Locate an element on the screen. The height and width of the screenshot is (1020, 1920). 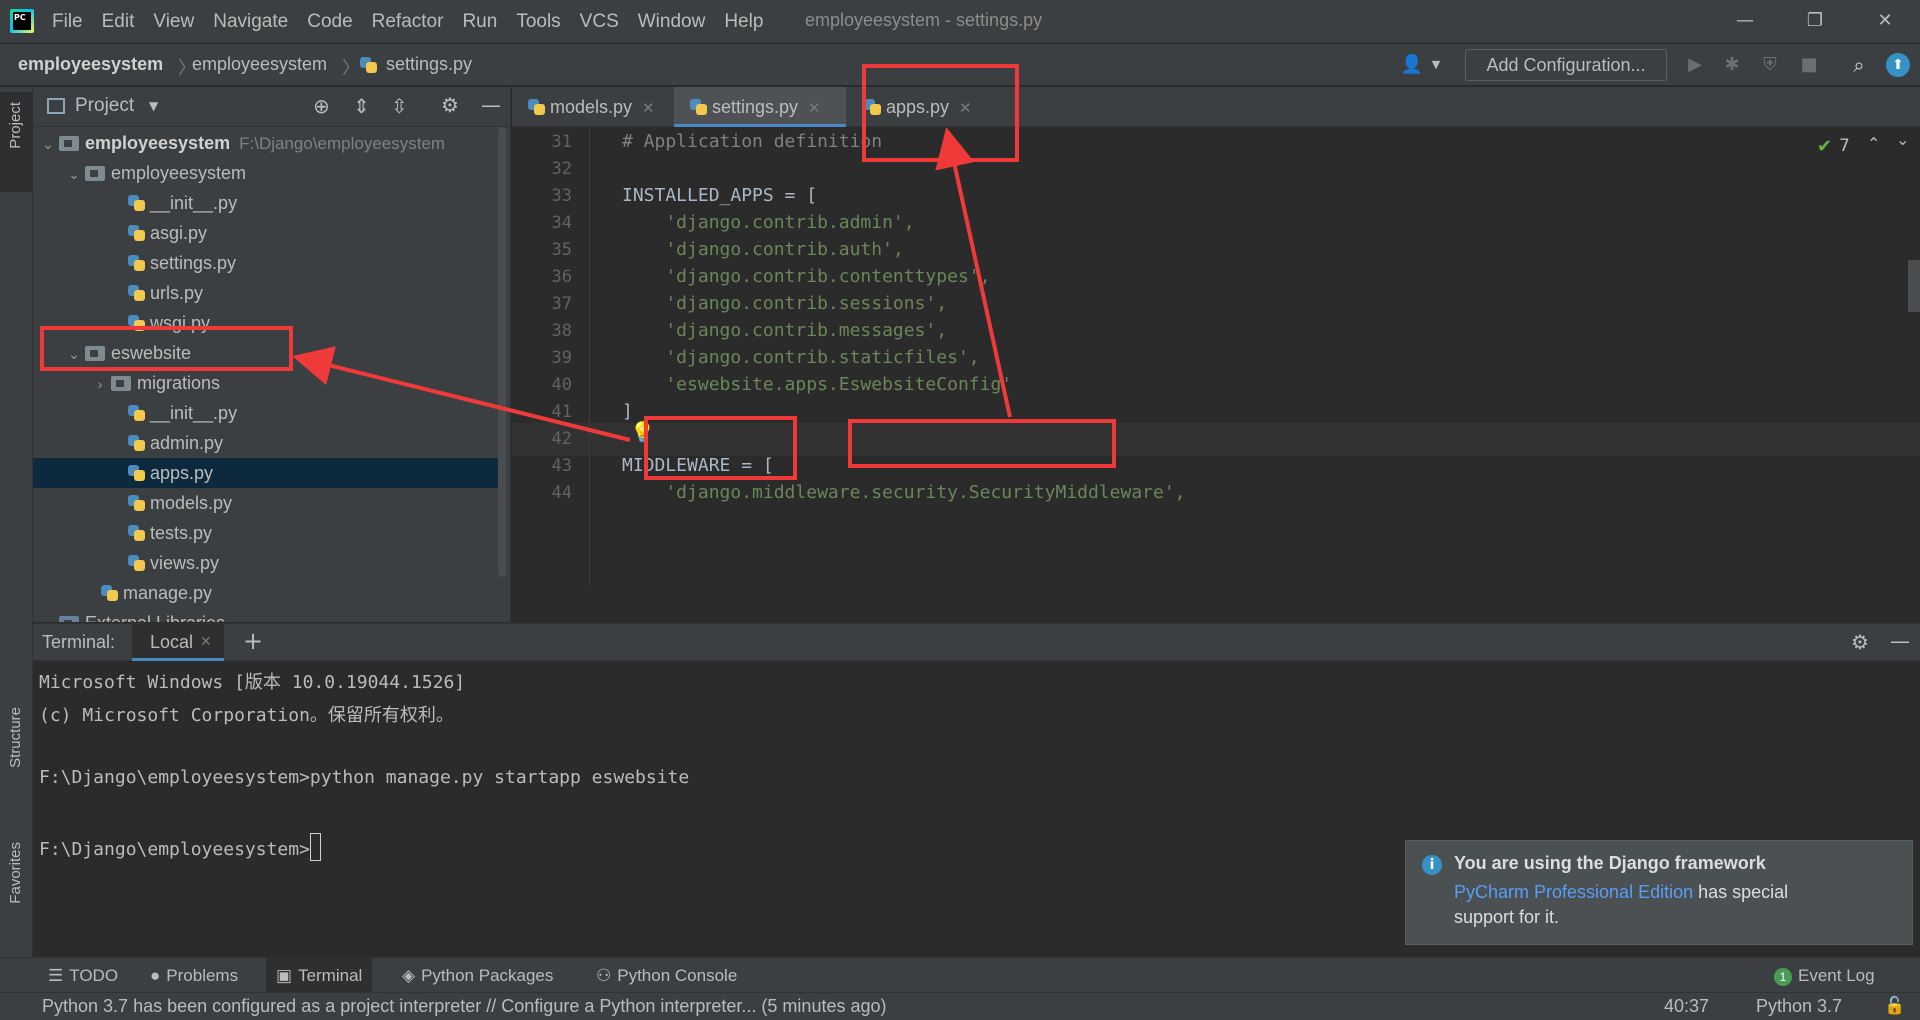
annotation-arrows is located at coordinates (652, 284).